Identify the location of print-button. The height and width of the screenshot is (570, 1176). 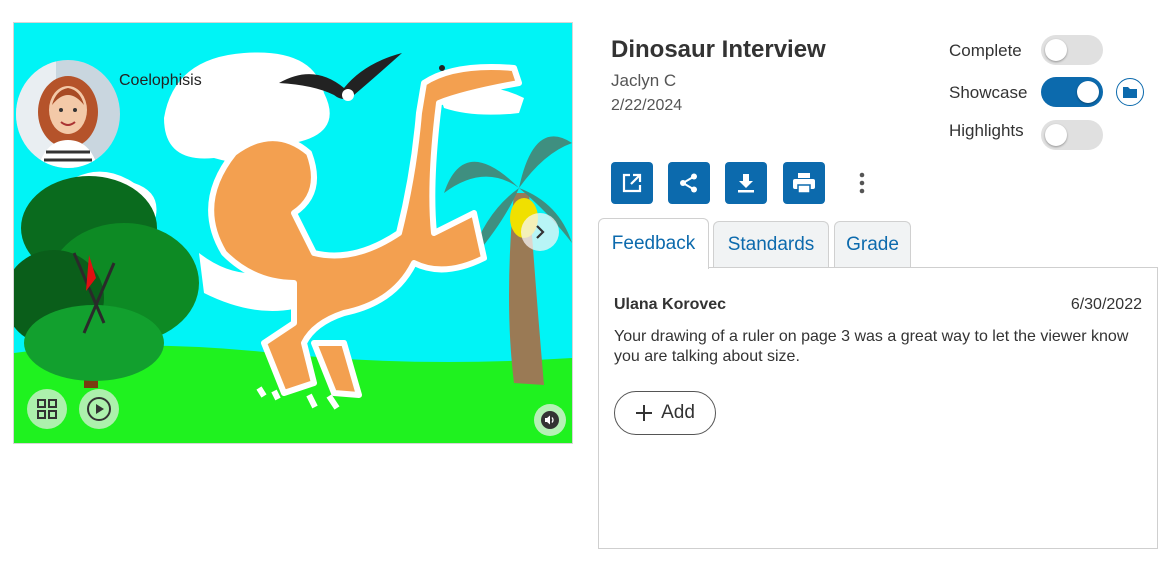
(804, 183).